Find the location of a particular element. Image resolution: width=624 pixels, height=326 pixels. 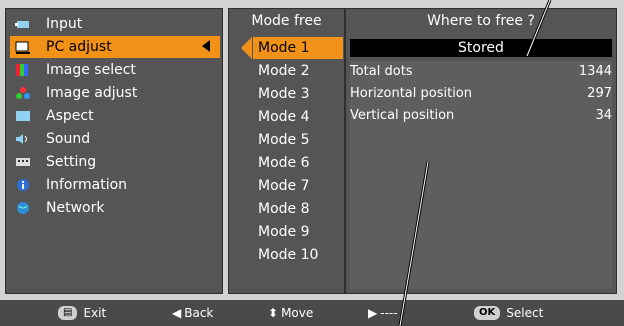

info-label: Vertical position is located at coordinates (402, 115).